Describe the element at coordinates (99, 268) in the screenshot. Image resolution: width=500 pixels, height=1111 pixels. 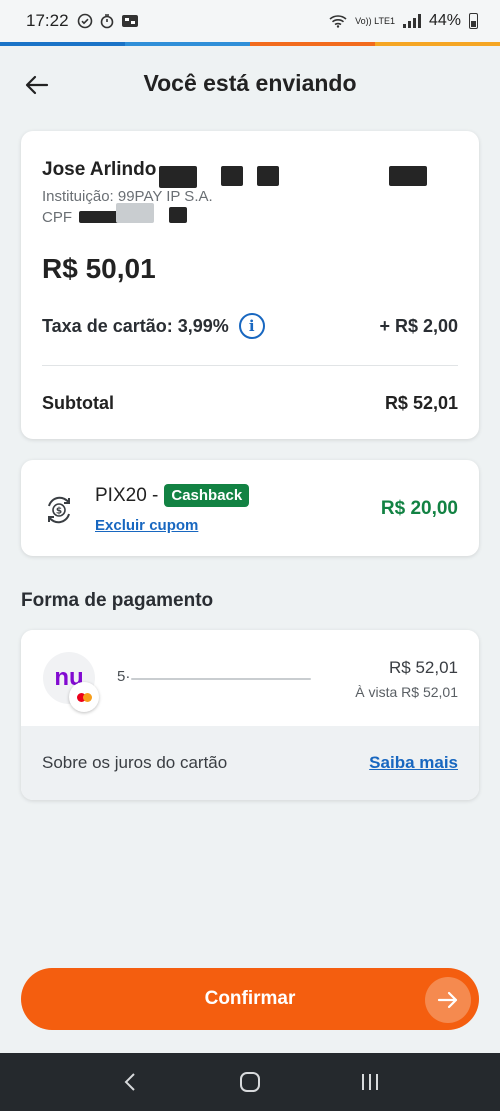
I see `transfer-amount: R$ 50,01` at that location.